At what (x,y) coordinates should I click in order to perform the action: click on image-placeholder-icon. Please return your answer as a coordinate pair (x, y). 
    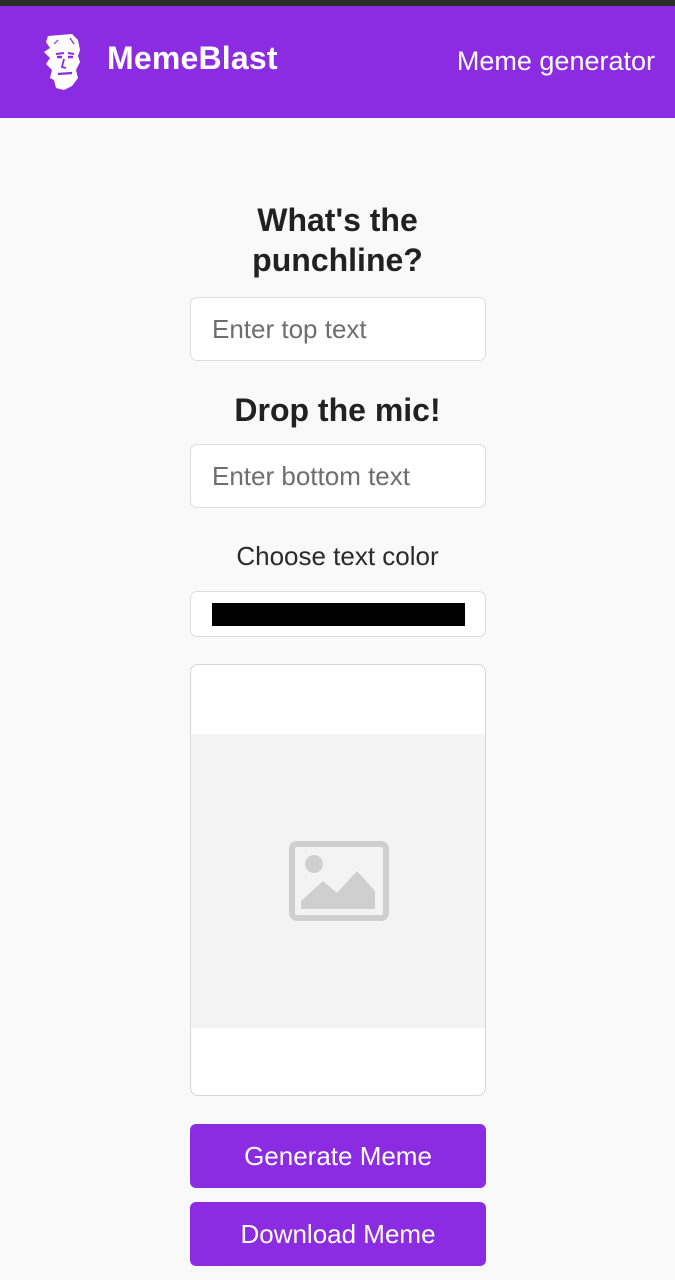
    Looking at the image, I should click on (339, 881).